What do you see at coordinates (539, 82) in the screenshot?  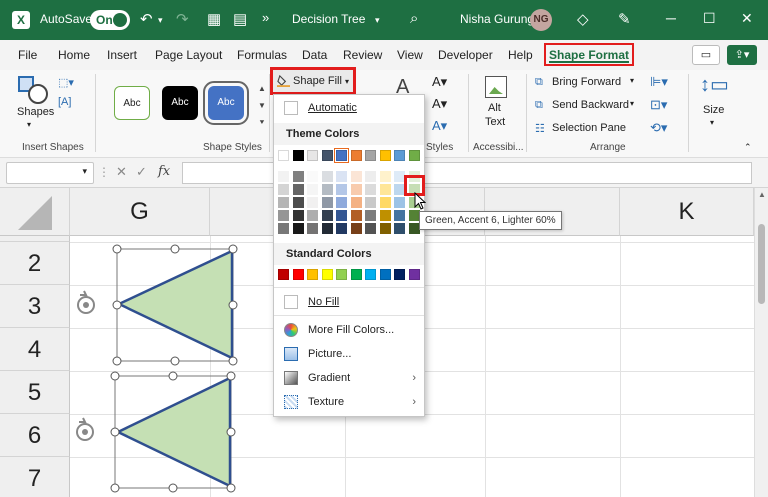 I see `bring-forward-icon: ⧉` at bounding box center [539, 82].